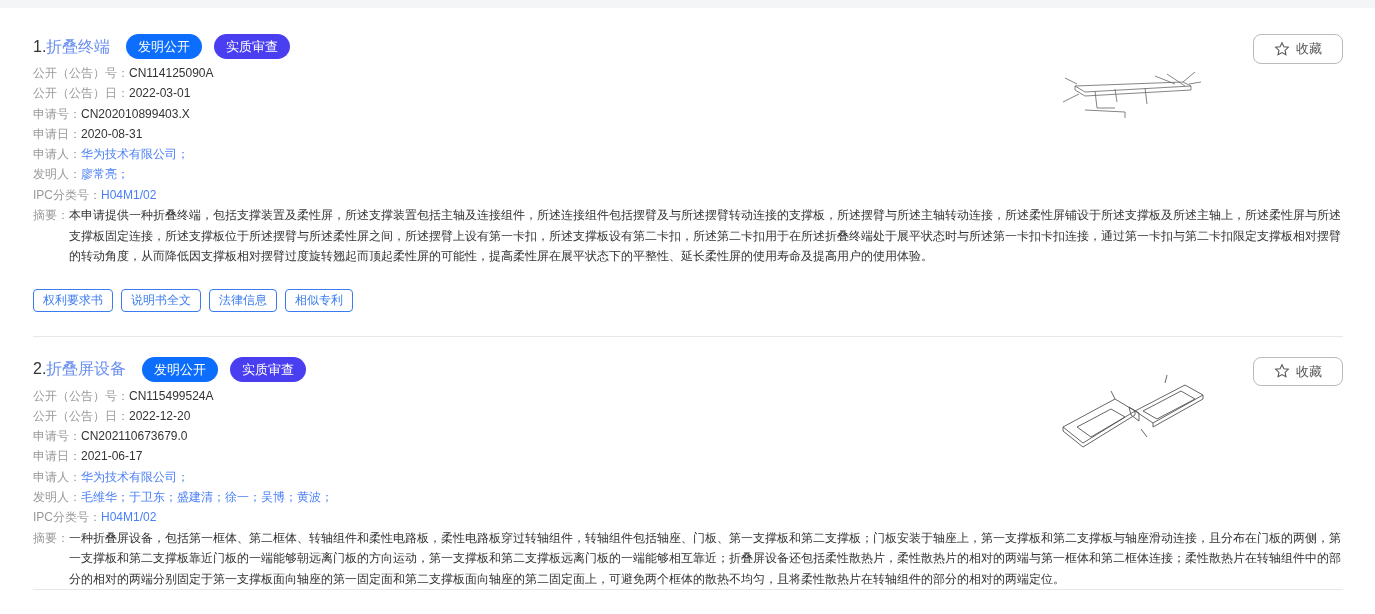 Image resolution: width=1375 pixels, height=614 pixels. What do you see at coordinates (201, 497) in the screenshot?
I see `field-link: 盛建清；` at bounding box center [201, 497].